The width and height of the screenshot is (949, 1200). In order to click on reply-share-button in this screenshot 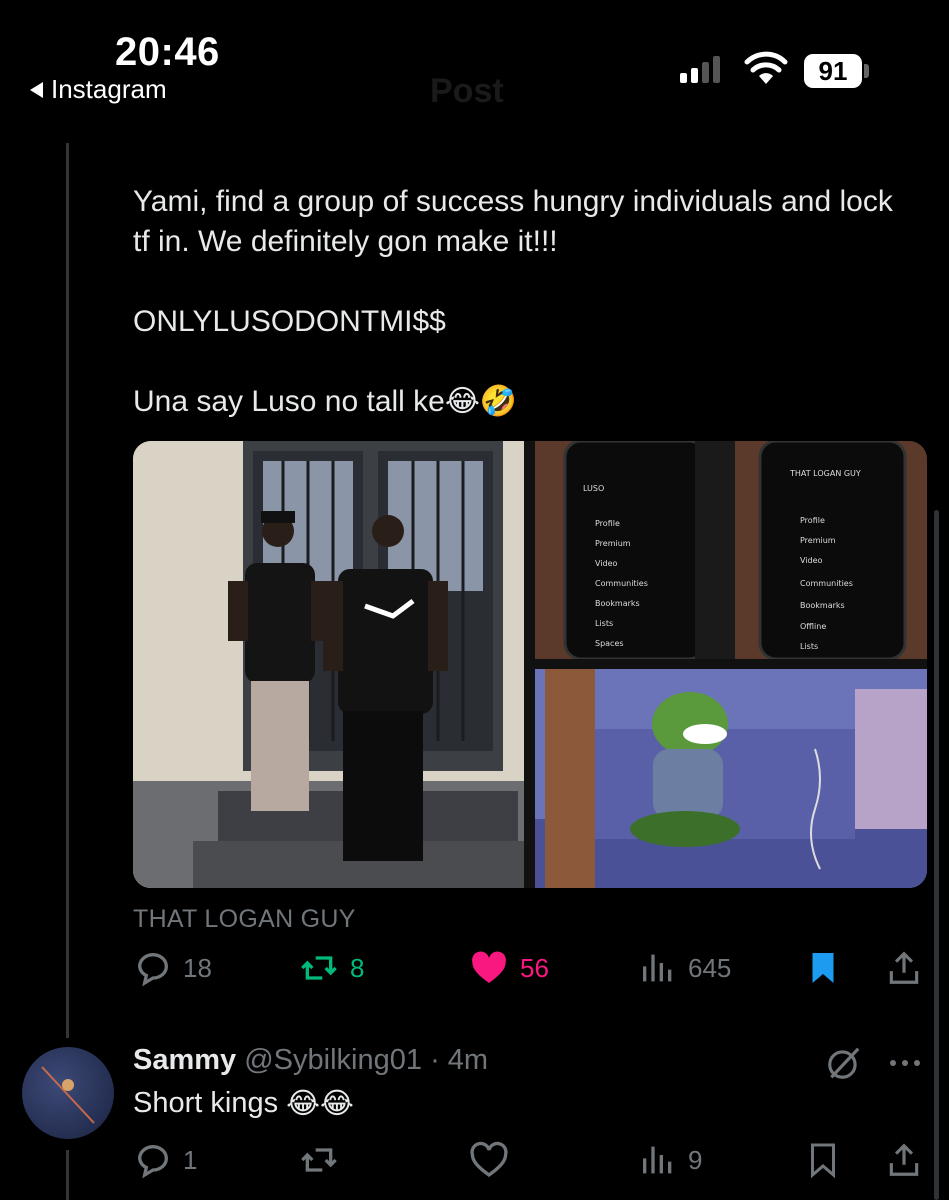, I will do `click(904, 1160)`.